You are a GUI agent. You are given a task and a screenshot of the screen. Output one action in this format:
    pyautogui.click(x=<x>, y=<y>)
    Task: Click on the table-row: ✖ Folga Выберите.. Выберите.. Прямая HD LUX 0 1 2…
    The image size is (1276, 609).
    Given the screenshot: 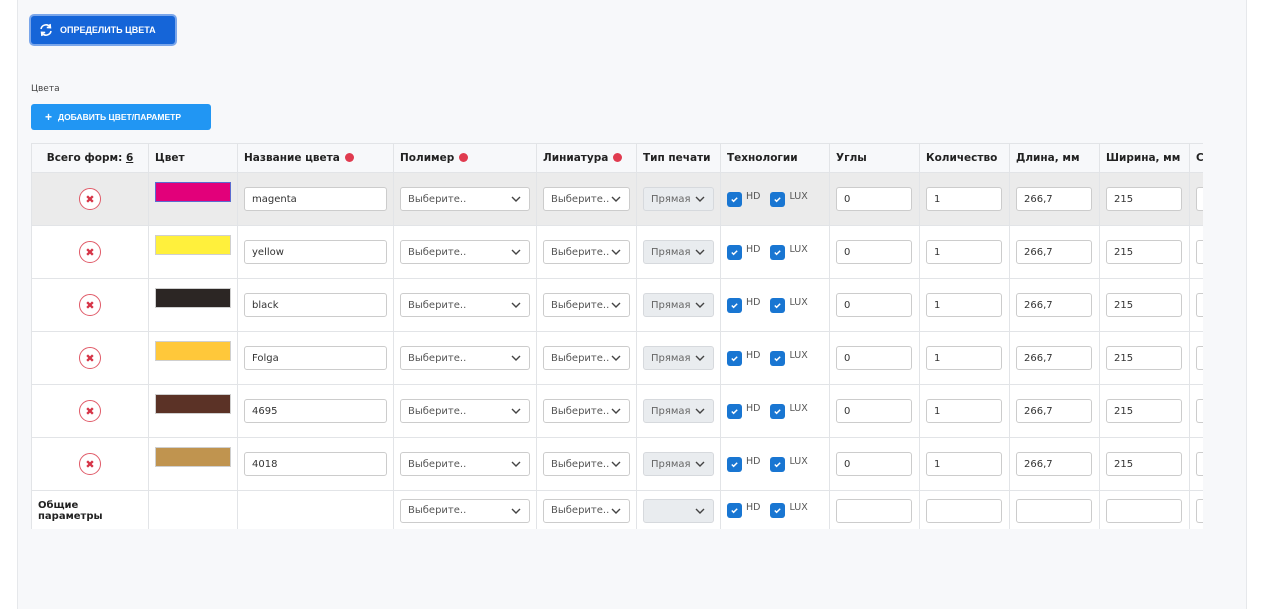 What is the action you would take?
    pyautogui.click(x=617, y=358)
    